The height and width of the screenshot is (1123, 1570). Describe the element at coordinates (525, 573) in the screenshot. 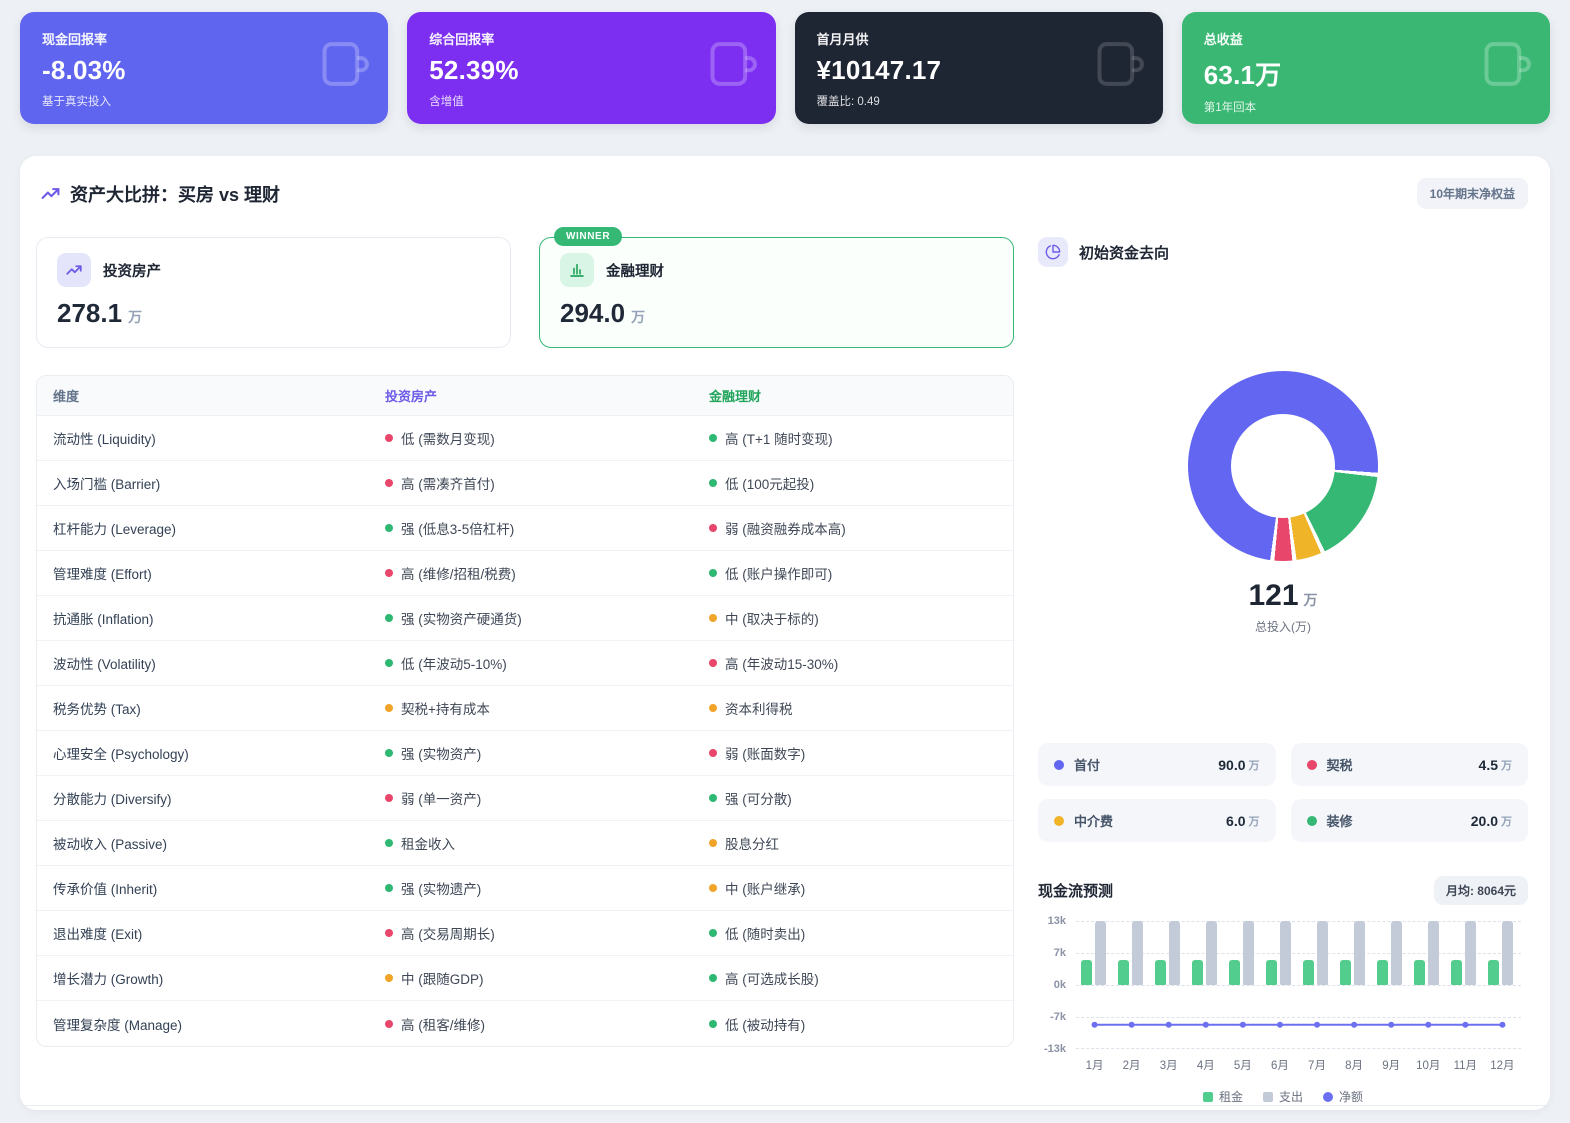

I see `table-row: 管理难度 (Effort) 高 (维修/招租/税费) 低 (账户操作即可)` at that location.